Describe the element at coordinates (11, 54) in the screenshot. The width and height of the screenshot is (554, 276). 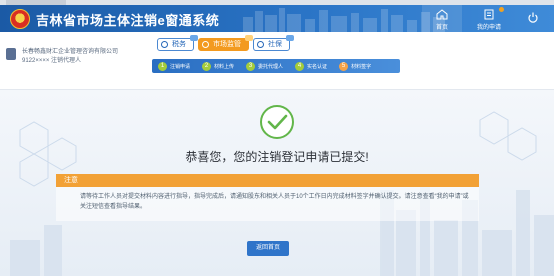
I see `building-icon` at that location.